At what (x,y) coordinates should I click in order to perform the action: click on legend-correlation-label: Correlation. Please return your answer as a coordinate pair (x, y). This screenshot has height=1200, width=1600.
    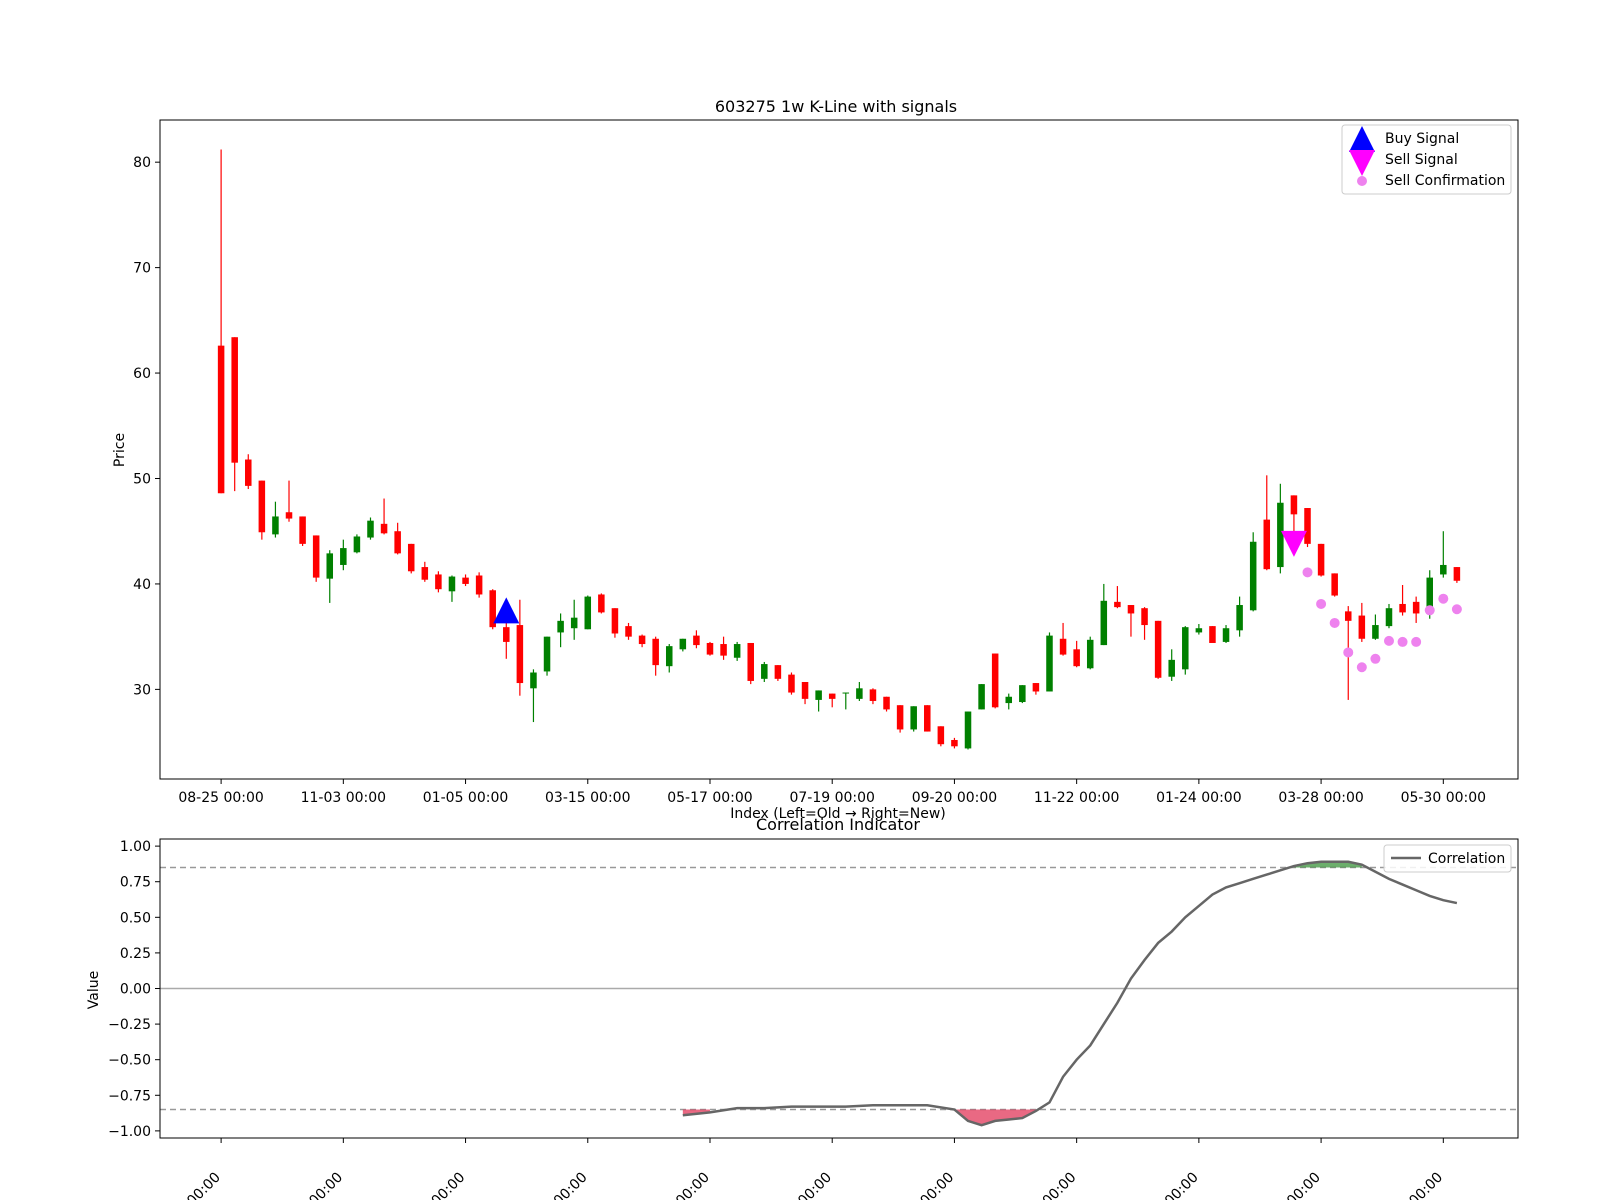
    Looking at the image, I should click on (1466, 859).